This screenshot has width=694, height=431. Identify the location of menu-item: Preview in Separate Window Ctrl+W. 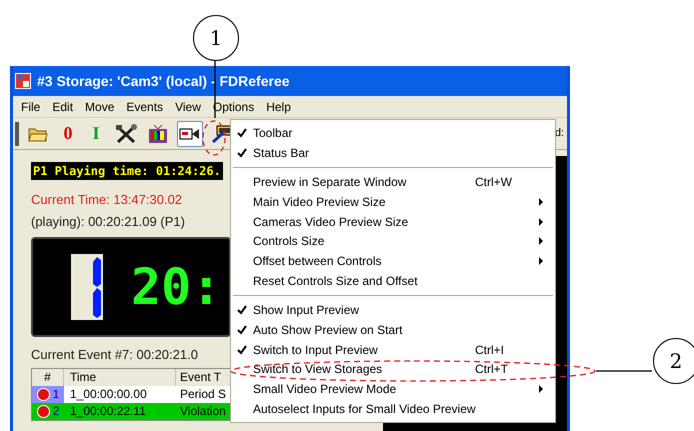
(393, 182).